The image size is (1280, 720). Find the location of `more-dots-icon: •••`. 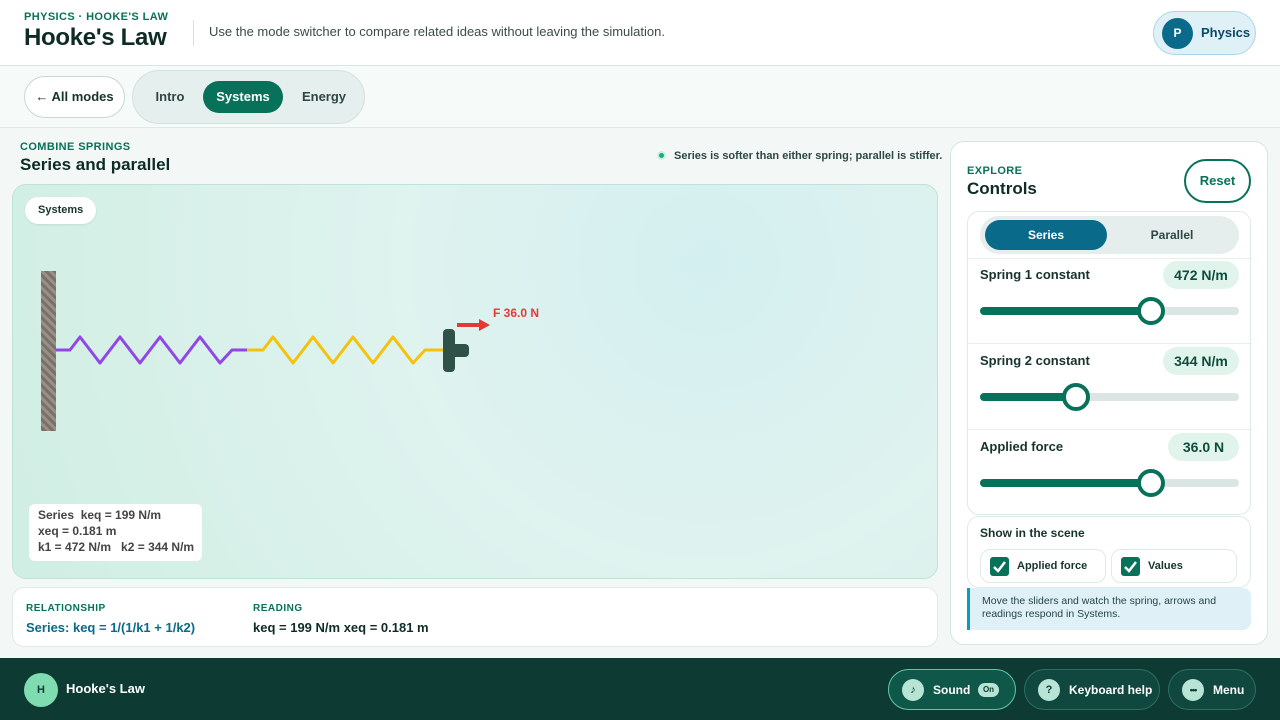

more-dots-icon: ••• is located at coordinates (1193, 690).